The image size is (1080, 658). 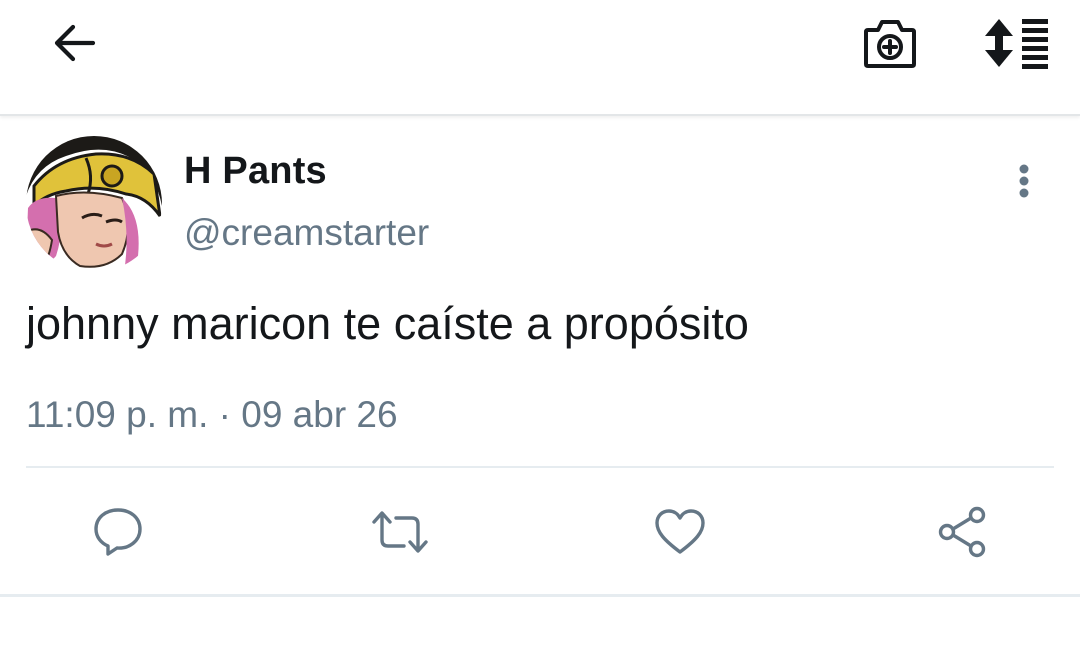 I want to click on sort-button, so click(x=1017, y=43).